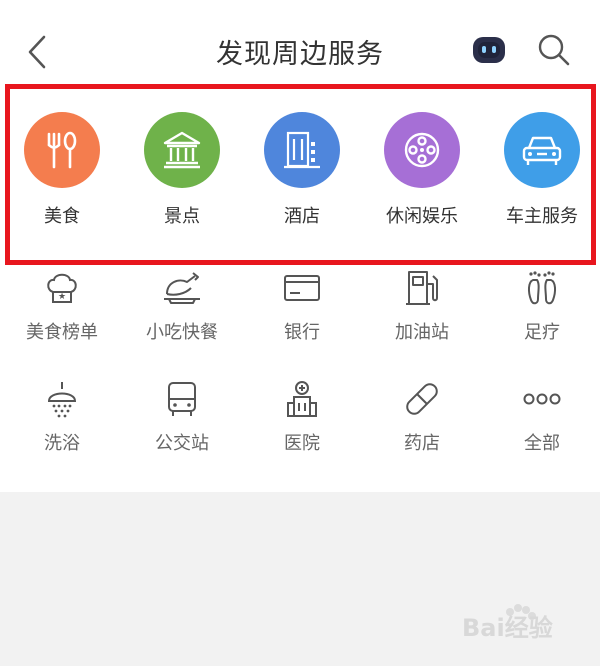 This screenshot has width=600, height=666. What do you see at coordinates (62, 288) in the screenshot?
I see `chef-hat-icon: ★` at bounding box center [62, 288].